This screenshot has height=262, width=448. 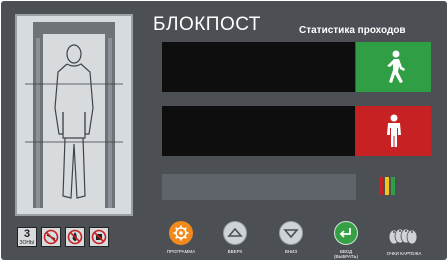 What do you see at coordinates (381, 186) in the screenshot?
I see `indicator-red` at bounding box center [381, 186].